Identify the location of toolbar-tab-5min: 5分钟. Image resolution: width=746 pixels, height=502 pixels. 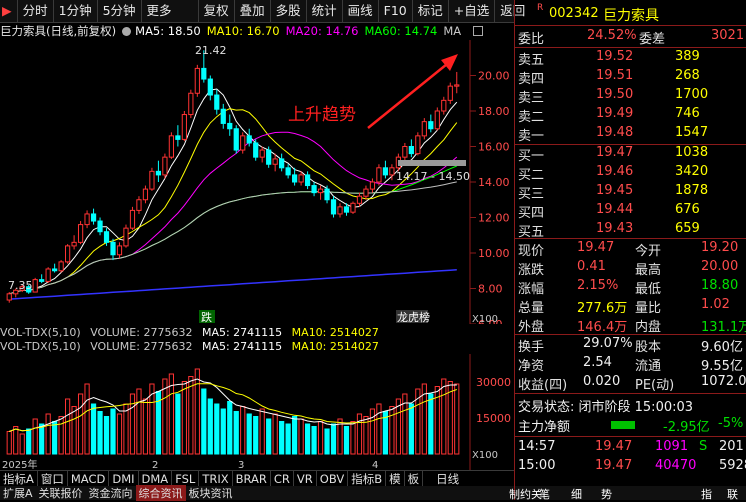
(120, 11).